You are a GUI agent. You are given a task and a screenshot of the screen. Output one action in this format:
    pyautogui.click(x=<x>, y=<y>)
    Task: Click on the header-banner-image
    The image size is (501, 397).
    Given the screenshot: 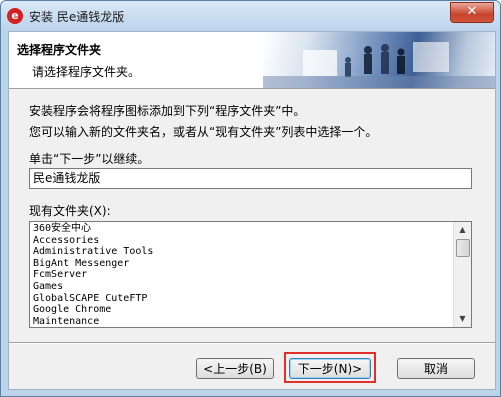 What is the action you would take?
    pyautogui.click(x=379, y=60)
    